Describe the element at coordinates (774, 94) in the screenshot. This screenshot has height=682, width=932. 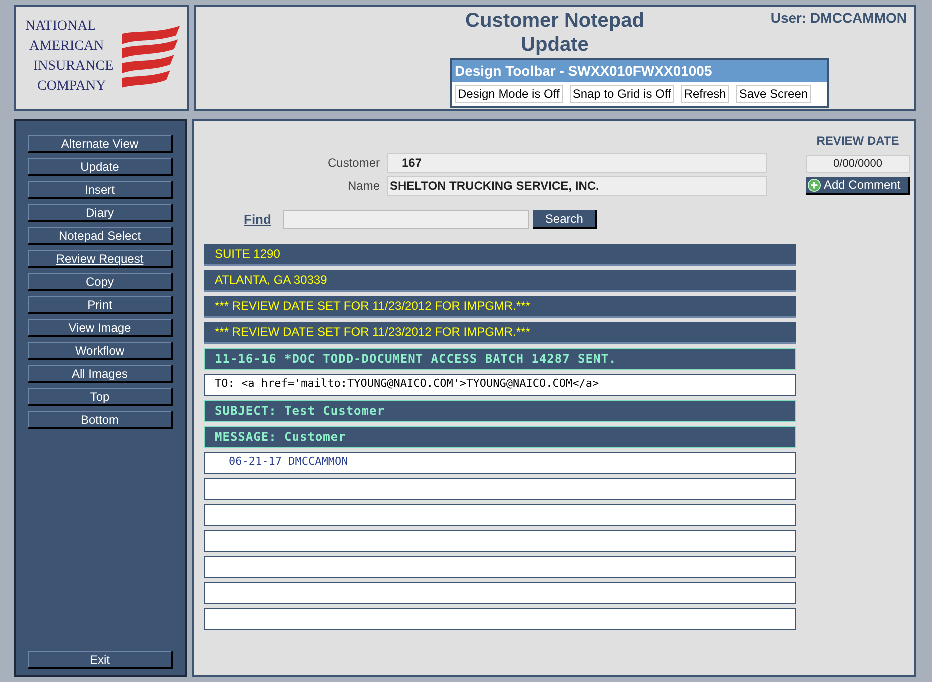
I see `toolbar-button: Save Screen` at that location.